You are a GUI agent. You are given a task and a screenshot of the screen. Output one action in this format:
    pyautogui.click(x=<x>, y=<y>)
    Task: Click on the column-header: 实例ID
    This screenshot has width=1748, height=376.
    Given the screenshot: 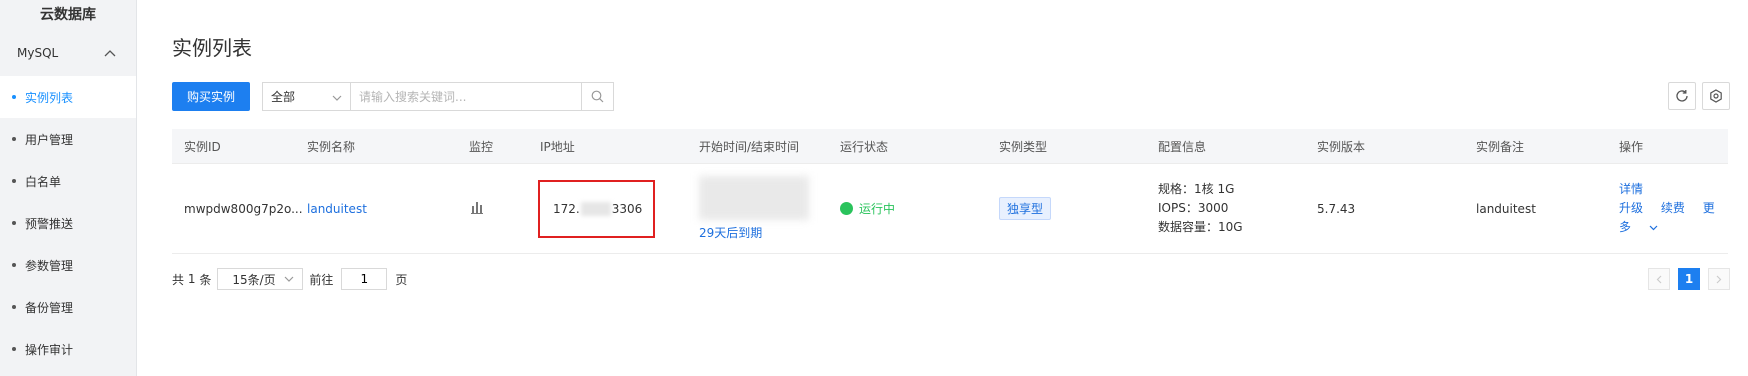 What is the action you would take?
    pyautogui.click(x=202, y=146)
    